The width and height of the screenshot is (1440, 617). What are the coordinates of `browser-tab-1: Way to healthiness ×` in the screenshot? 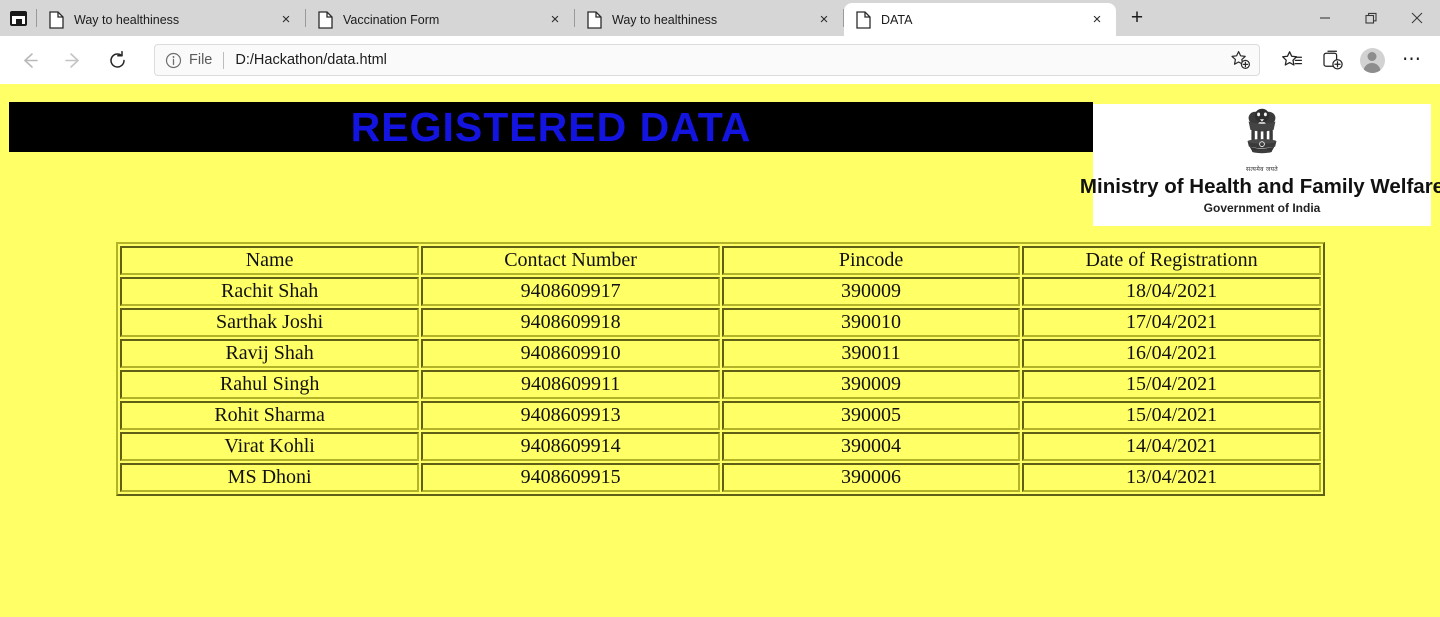 It's located at (171, 19).